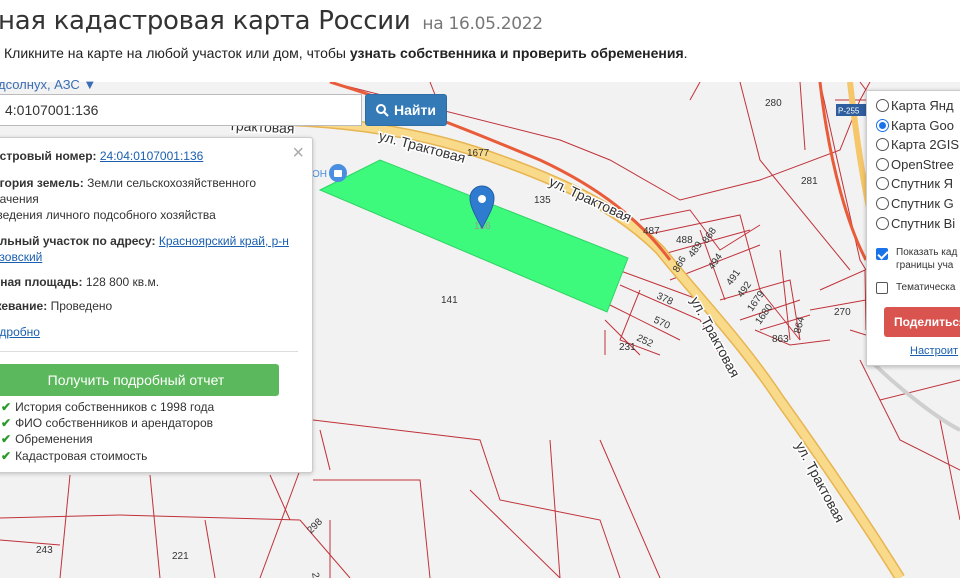 The width and height of the screenshot is (960, 578). Describe the element at coordinates (925, 145) in the screenshot. I see `layer-label: Карта 2GIS` at that location.